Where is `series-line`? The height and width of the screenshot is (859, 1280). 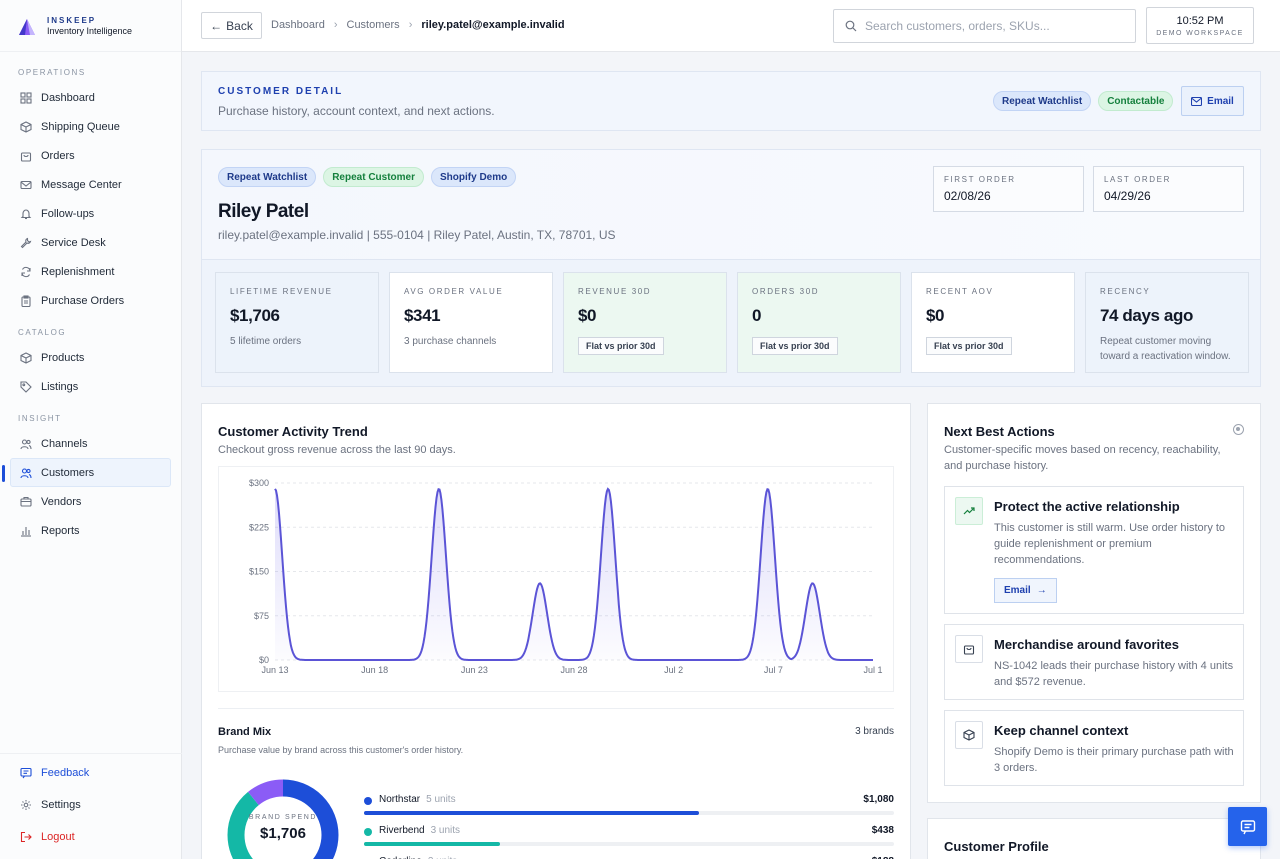 series-line is located at coordinates (573, 574).